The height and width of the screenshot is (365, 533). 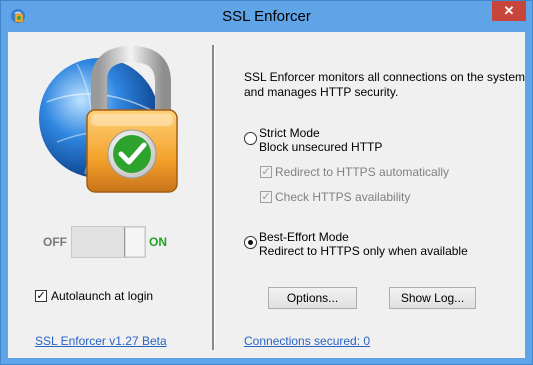 What do you see at coordinates (321, 92) in the screenshot?
I see `description-line-2: and manages HTTP security.` at bounding box center [321, 92].